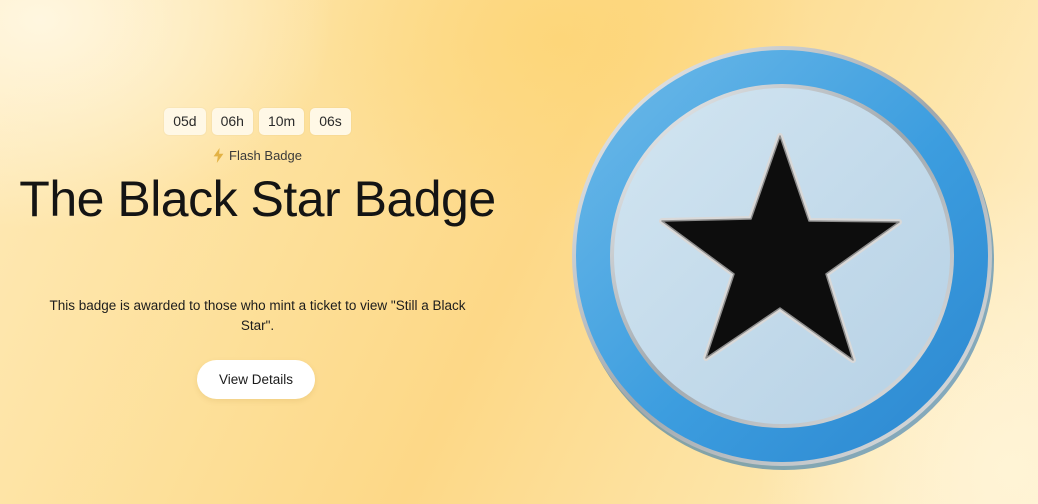 Image resolution: width=1038 pixels, height=504 pixels. I want to click on countdown-timer: 05d 06h 10m 06s, so click(257, 121).